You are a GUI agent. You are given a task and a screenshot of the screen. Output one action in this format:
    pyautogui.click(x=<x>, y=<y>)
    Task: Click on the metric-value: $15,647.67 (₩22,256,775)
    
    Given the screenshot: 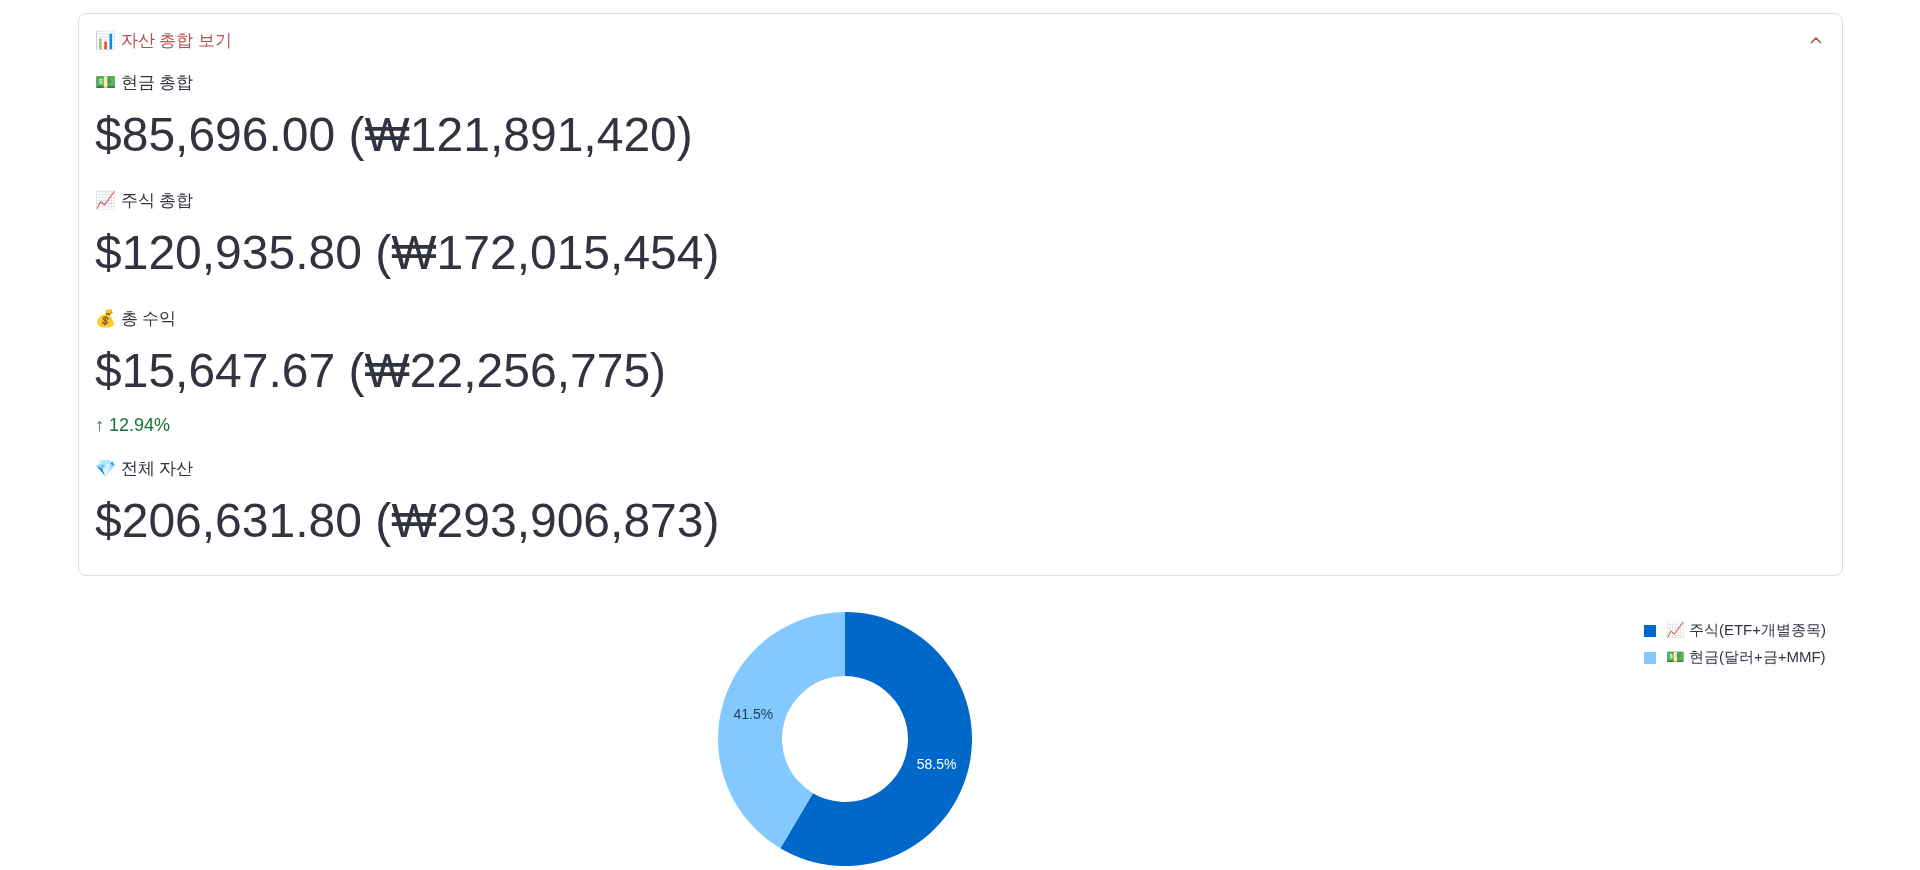 What is the action you would take?
    pyautogui.click(x=381, y=371)
    